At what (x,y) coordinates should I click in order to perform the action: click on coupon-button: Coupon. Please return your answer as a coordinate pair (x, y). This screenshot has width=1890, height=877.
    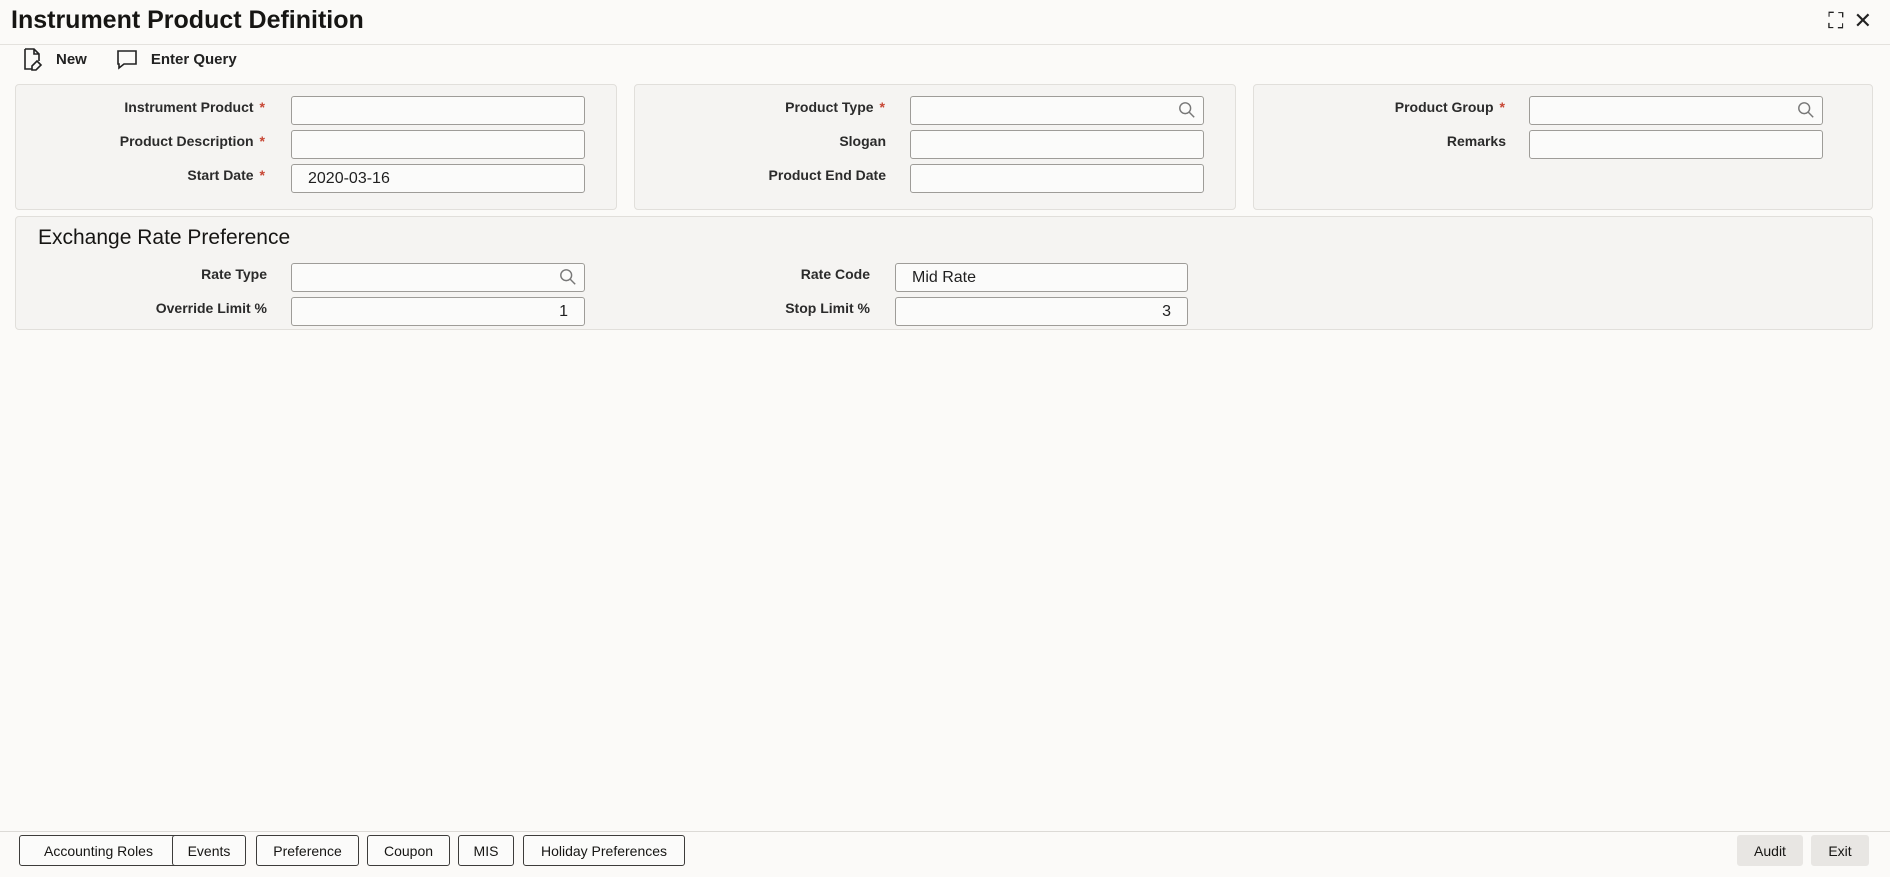
    Looking at the image, I should click on (408, 850).